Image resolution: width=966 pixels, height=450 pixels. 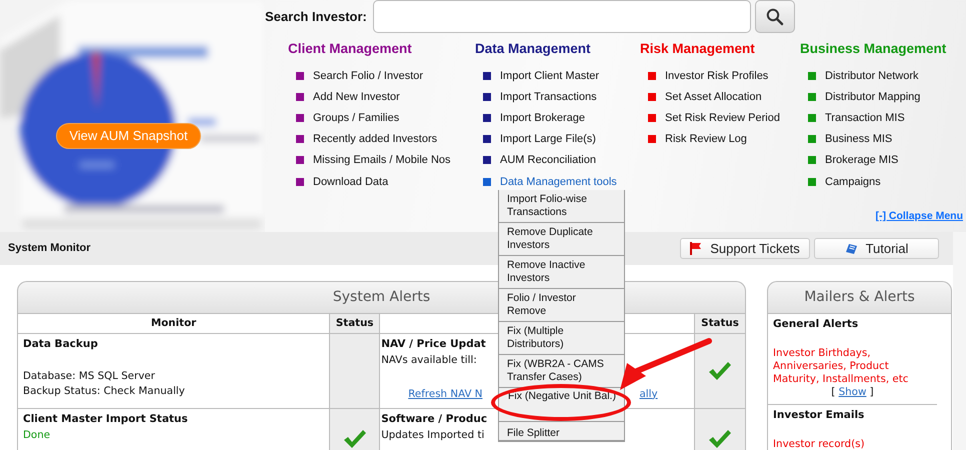 What do you see at coordinates (872, 392) in the screenshot?
I see `bracket-text: ]` at bounding box center [872, 392].